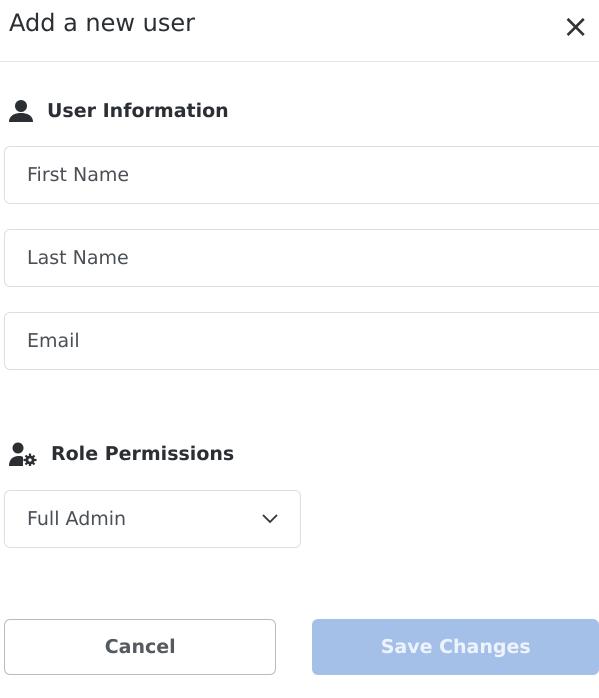 This screenshot has width=599, height=698. I want to click on user-gear-icon, so click(23, 454).